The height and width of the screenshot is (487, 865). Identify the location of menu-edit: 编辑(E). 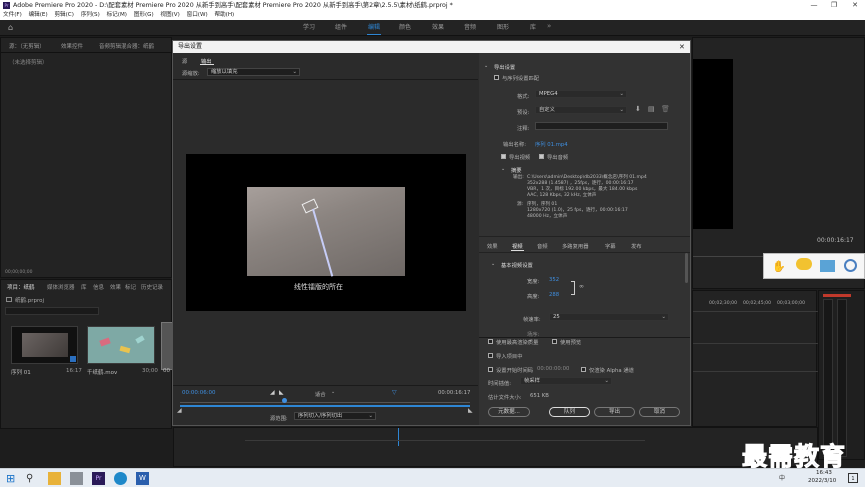
(38, 15).